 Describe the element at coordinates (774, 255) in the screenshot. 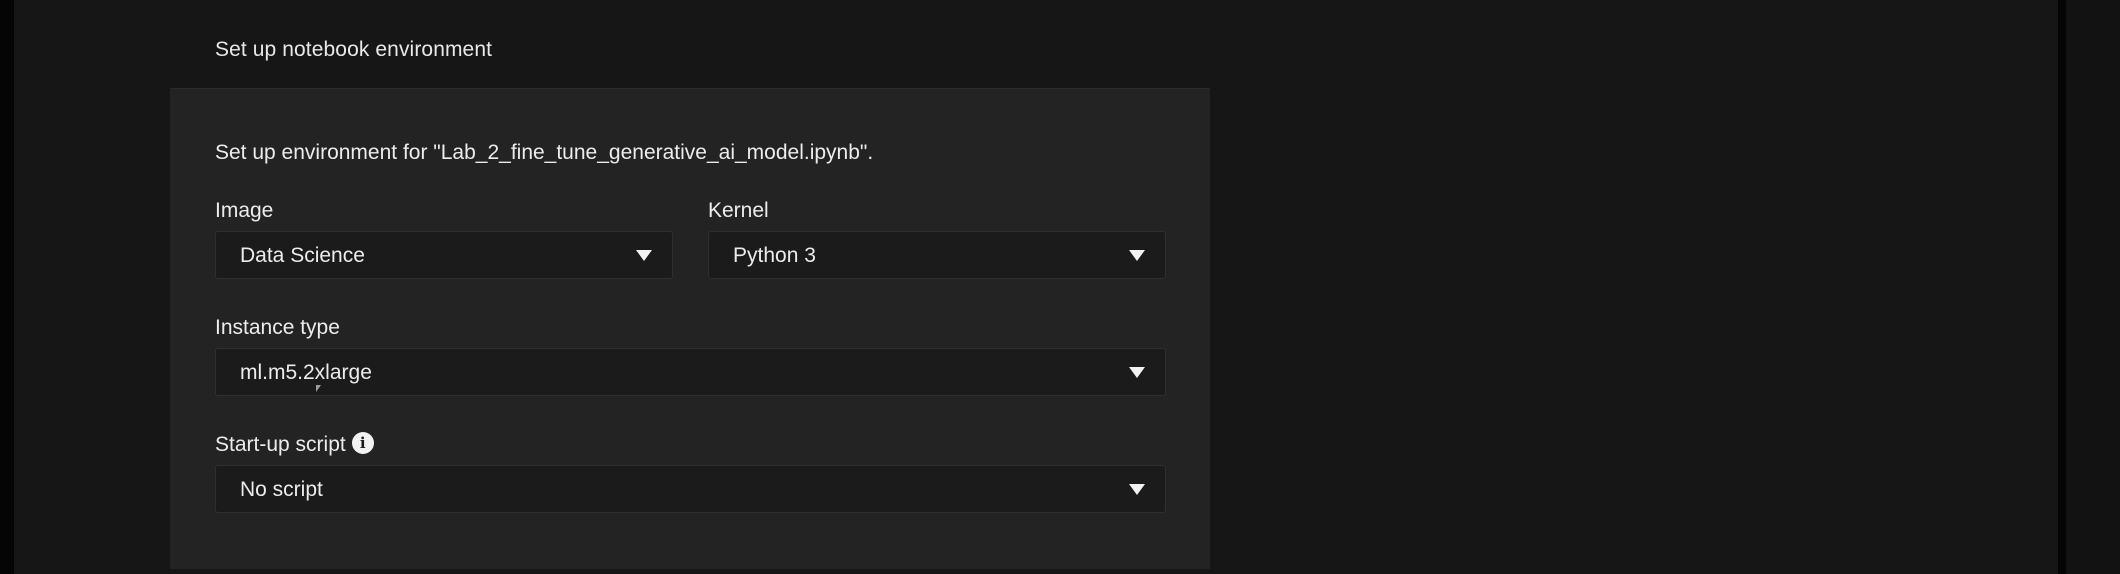

I see `kernel-select-value: Python 3` at that location.